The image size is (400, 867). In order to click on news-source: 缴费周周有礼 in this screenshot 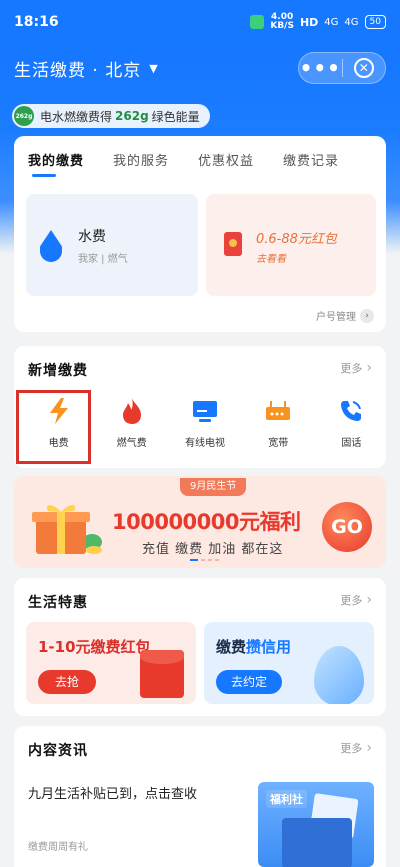, I will do `click(58, 847)`.